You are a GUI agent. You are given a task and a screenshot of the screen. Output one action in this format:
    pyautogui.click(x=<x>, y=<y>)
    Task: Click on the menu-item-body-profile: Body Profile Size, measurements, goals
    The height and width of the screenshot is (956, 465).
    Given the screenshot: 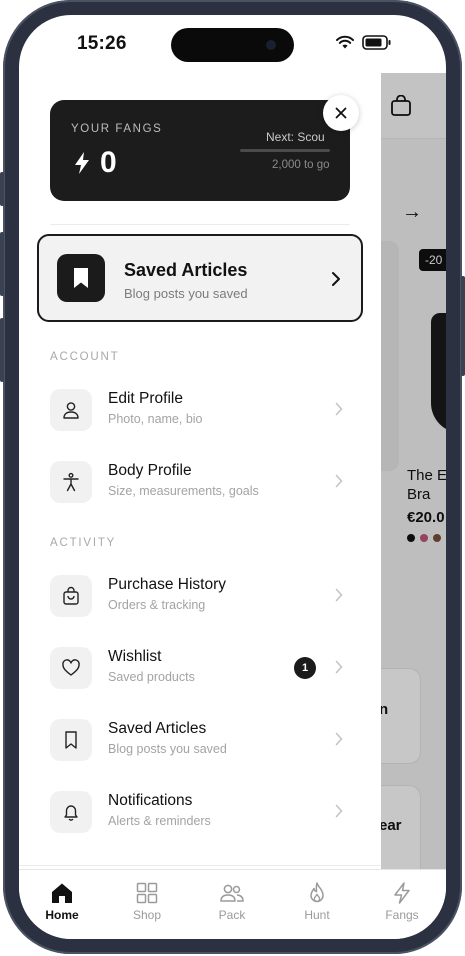 What is the action you would take?
    pyautogui.click(x=200, y=485)
    